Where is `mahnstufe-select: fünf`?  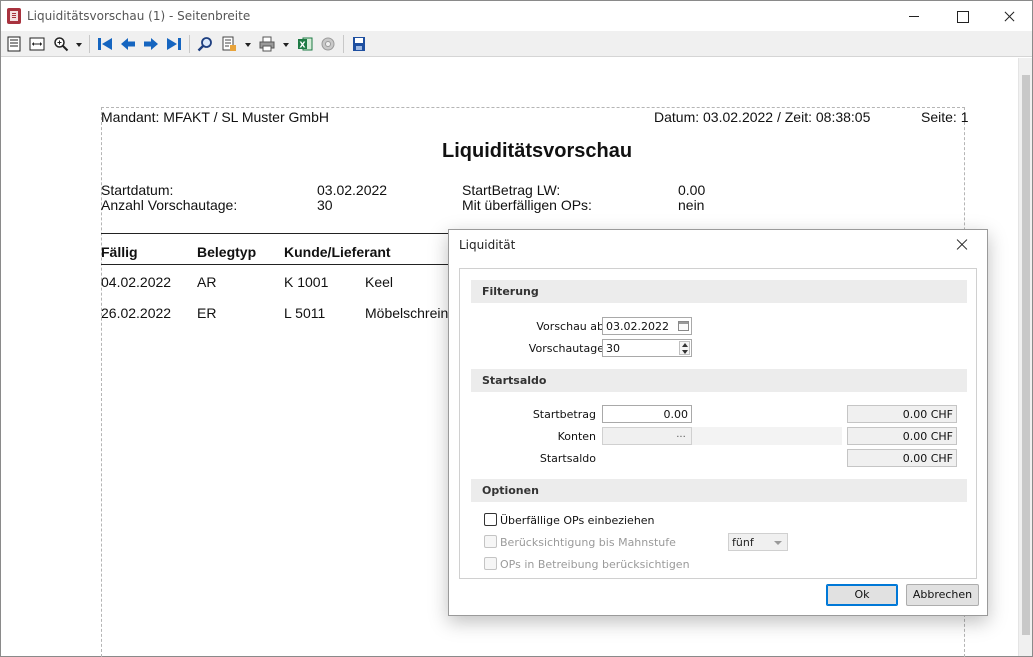 mahnstufe-select: fünf is located at coordinates (758, 542).